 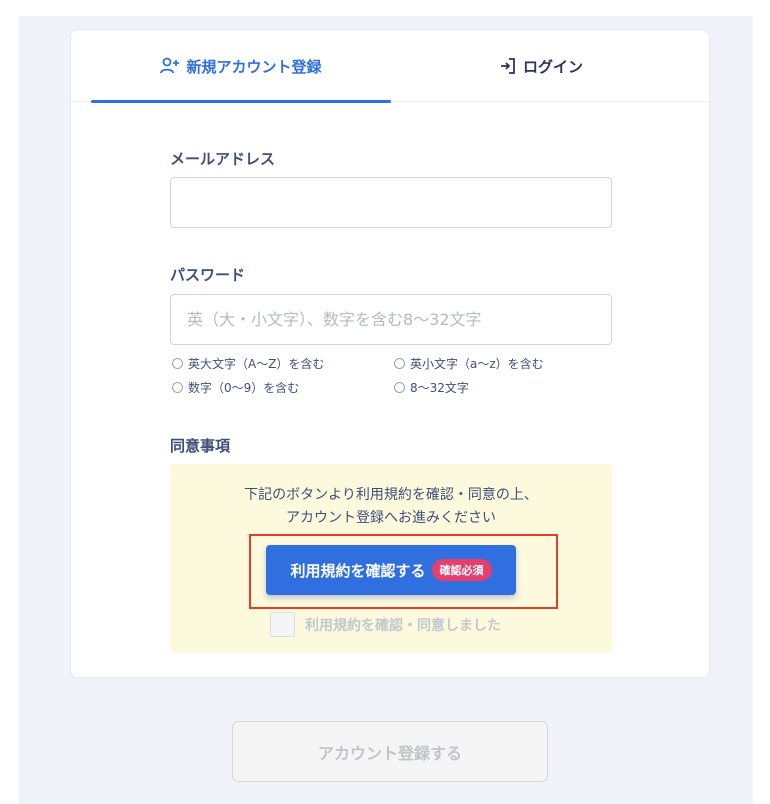 I want to click on rule-label: 英小文字（a〜z）を含む, so click(x=477, y=364).